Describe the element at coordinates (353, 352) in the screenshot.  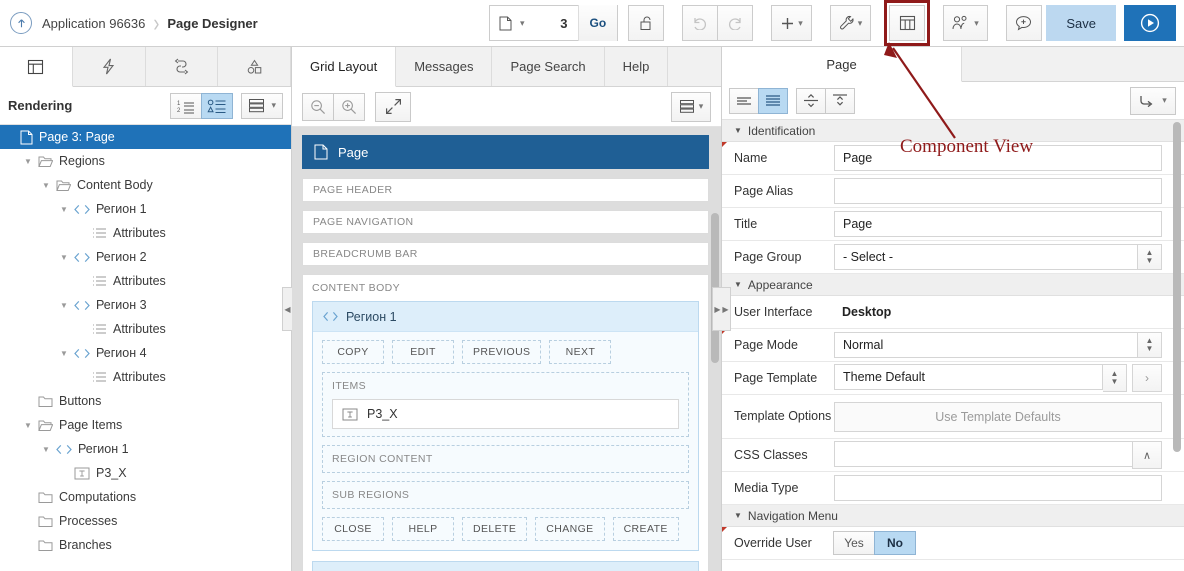
I see `grid-button-copy: COPY` at that location.